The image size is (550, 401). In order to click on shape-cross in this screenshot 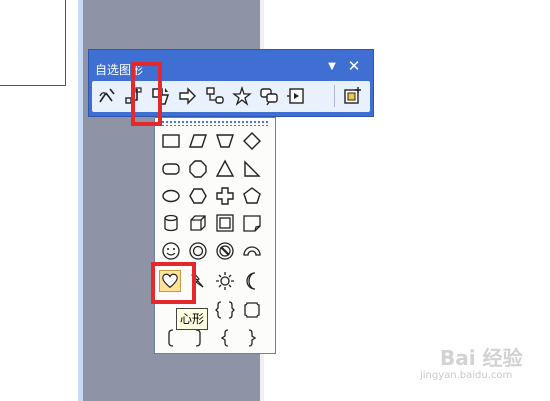, I will do `click(225, 196)`.